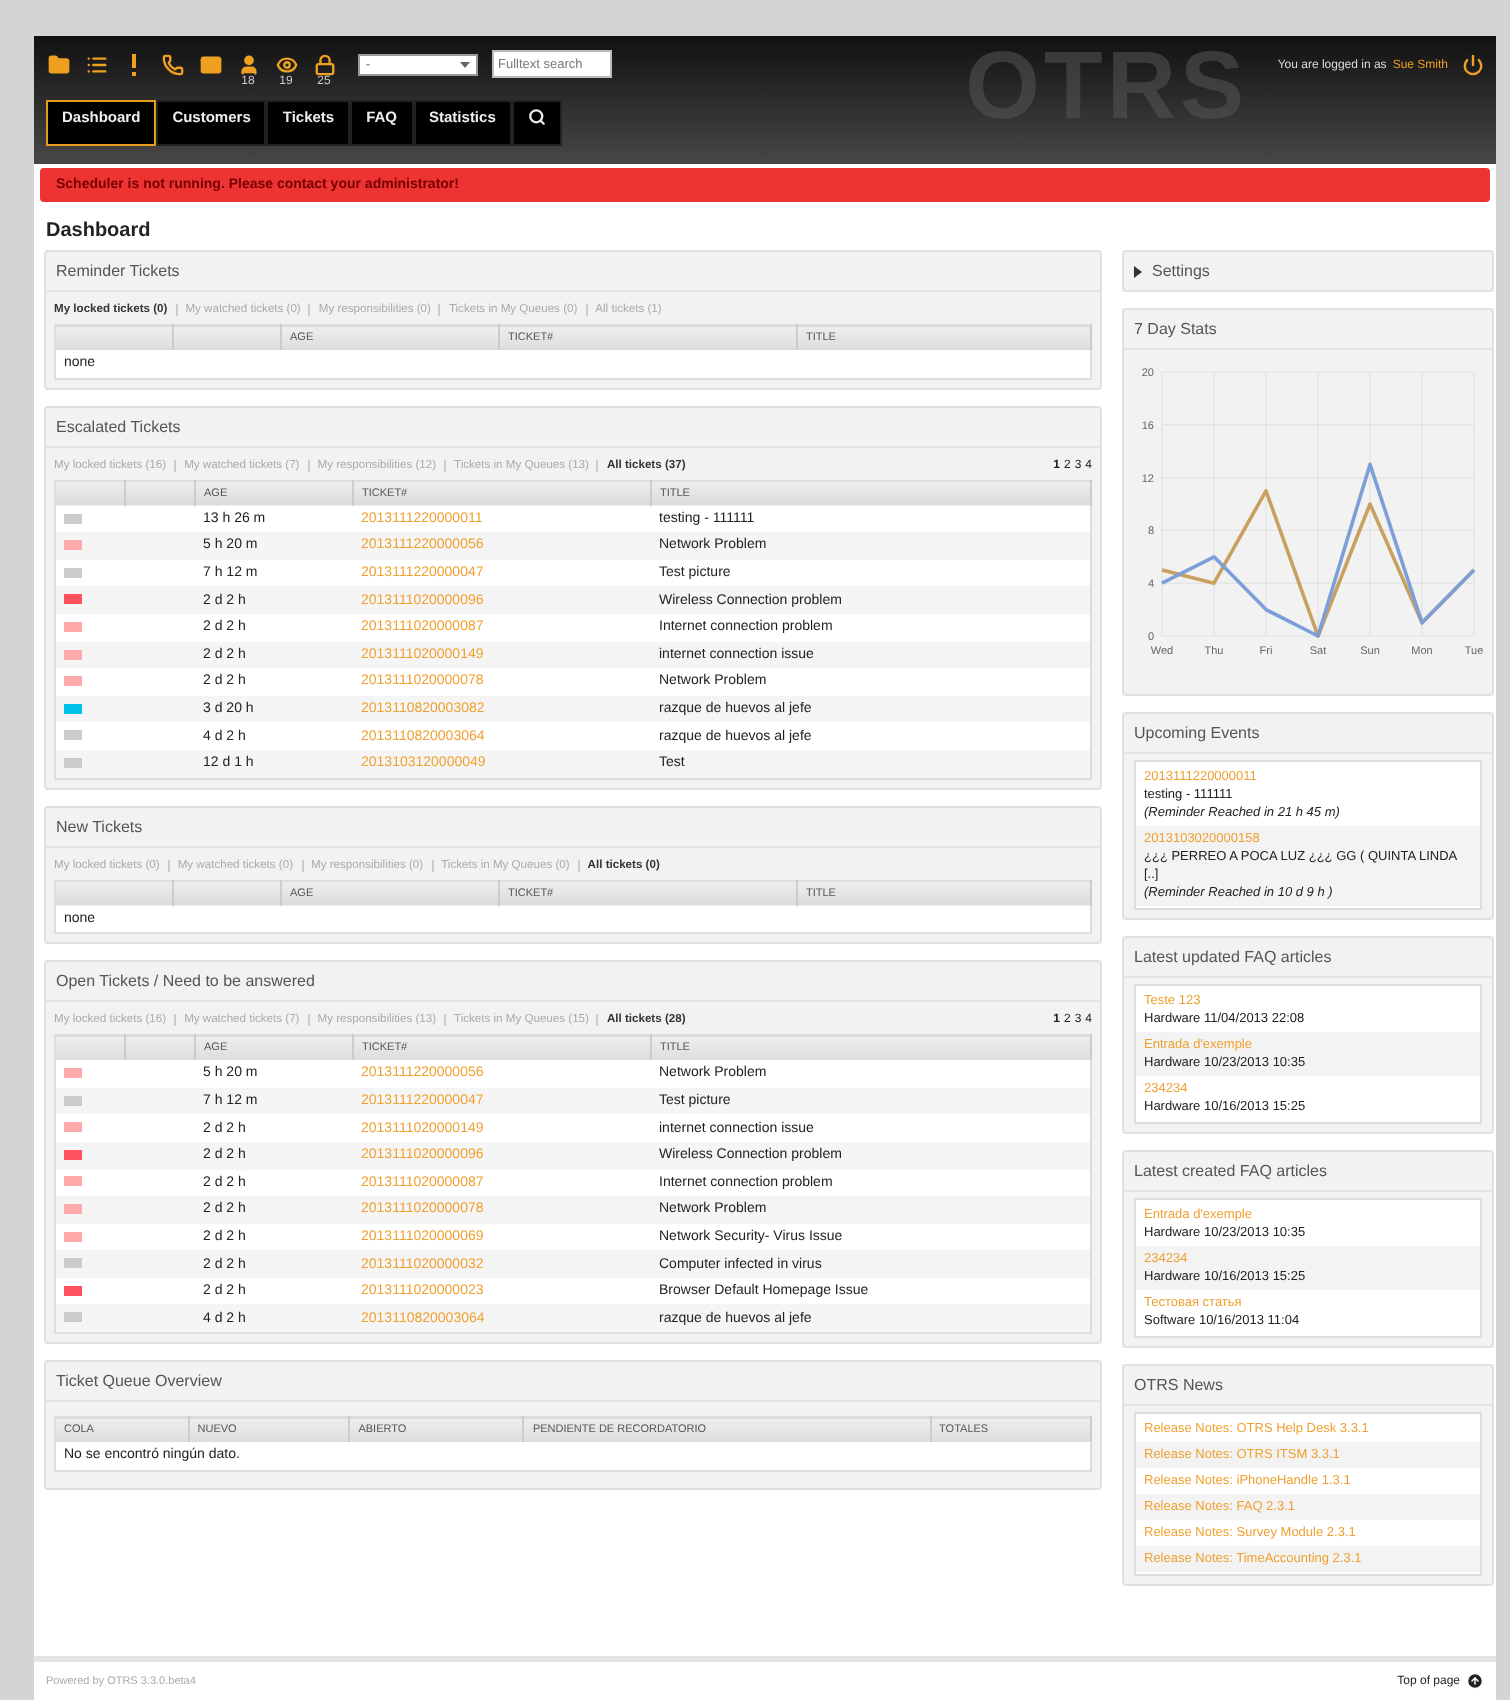 The width and height of the screenshot is (1510, 1700). Describe the element at coordinates (1473, 65) in the screenshot. I see `power-icon` at that location.